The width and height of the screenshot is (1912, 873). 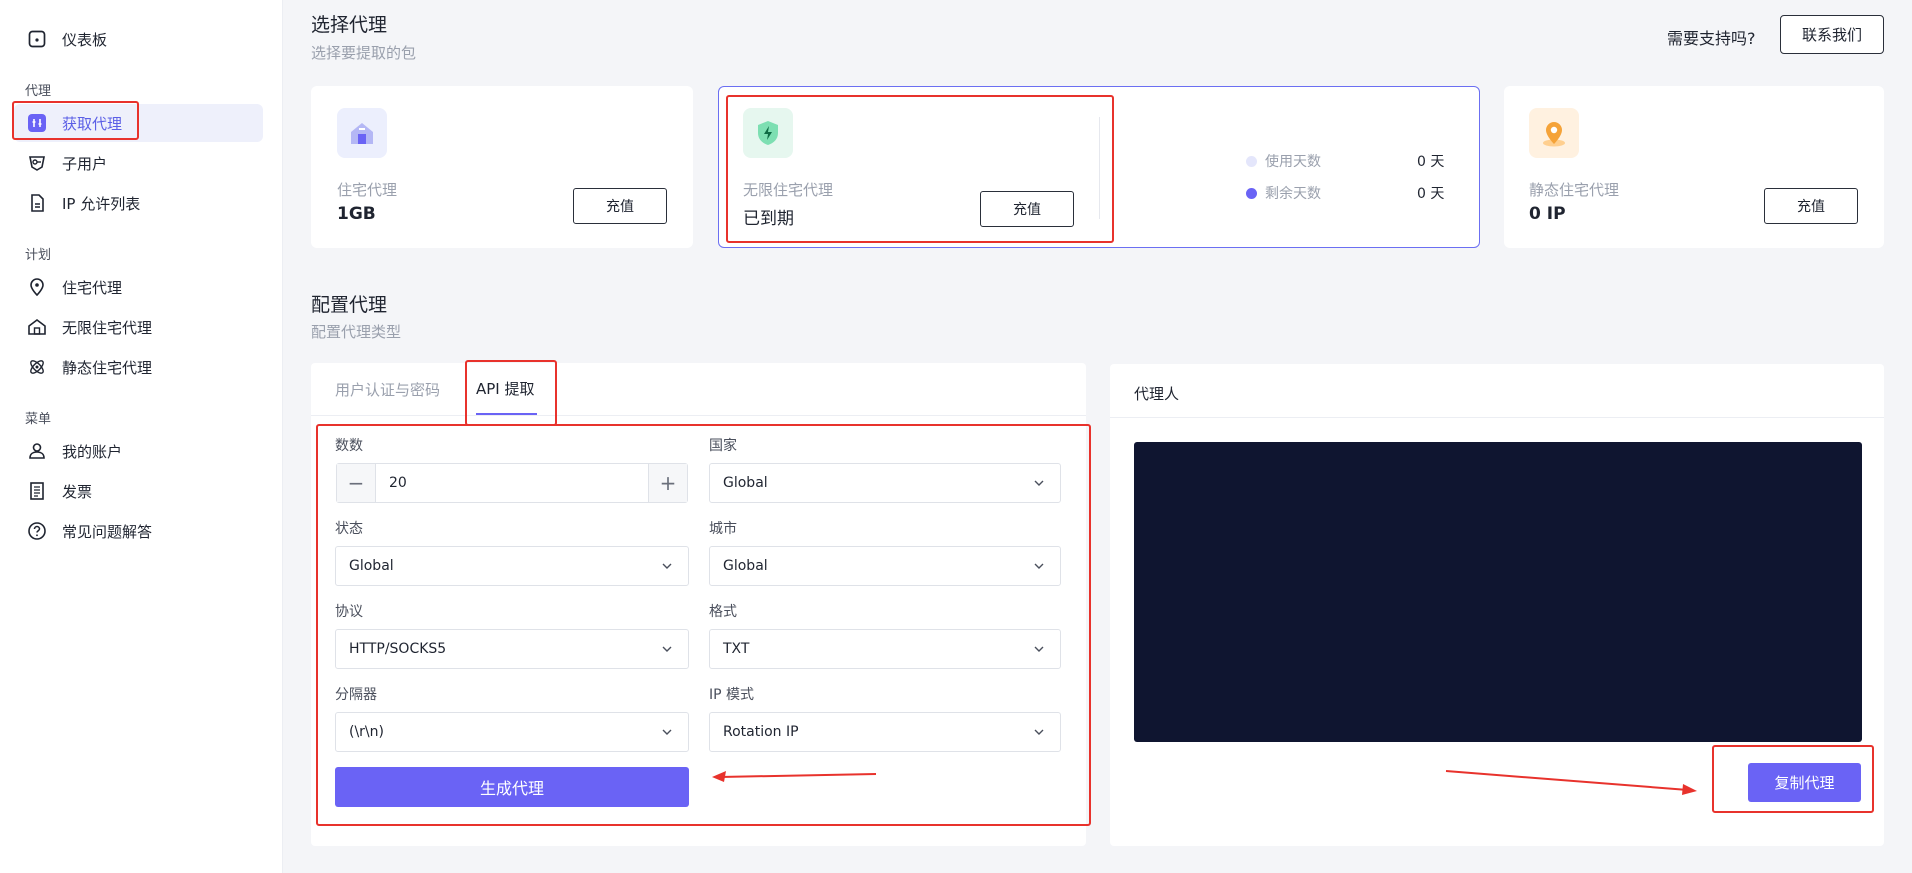 I want to click on annotation-arrow-generate, so click(x=798, y=775).